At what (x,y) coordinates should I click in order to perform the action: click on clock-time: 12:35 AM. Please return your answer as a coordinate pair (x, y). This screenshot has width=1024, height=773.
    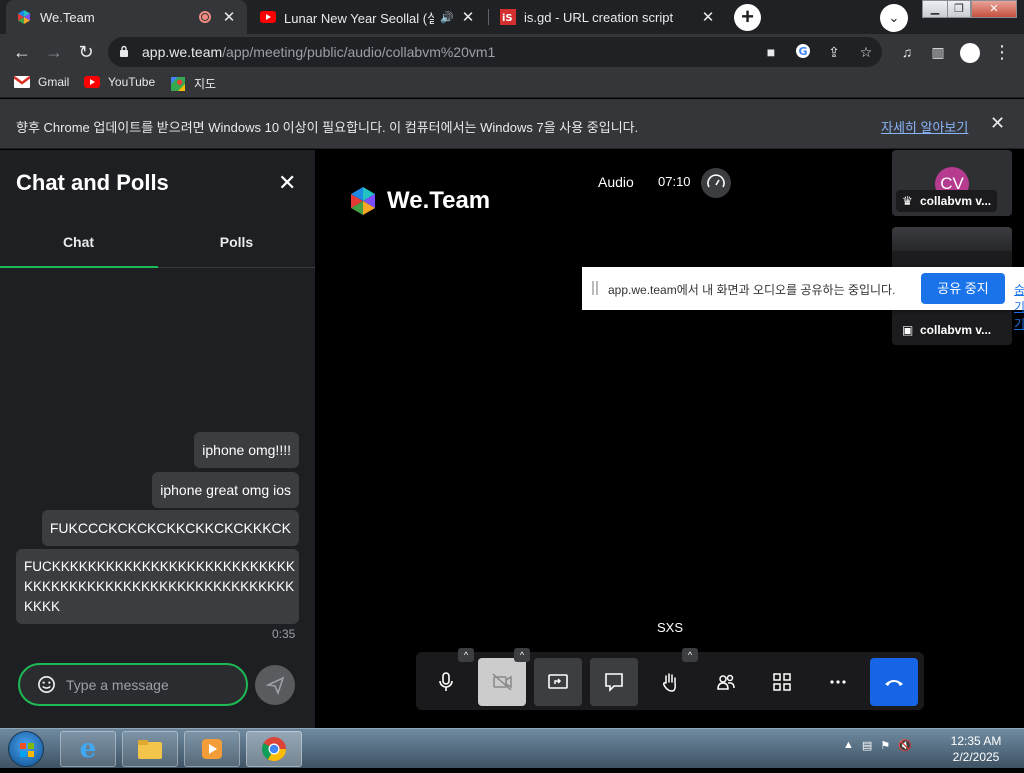
    Looking at the image, I should click on (976, 741).